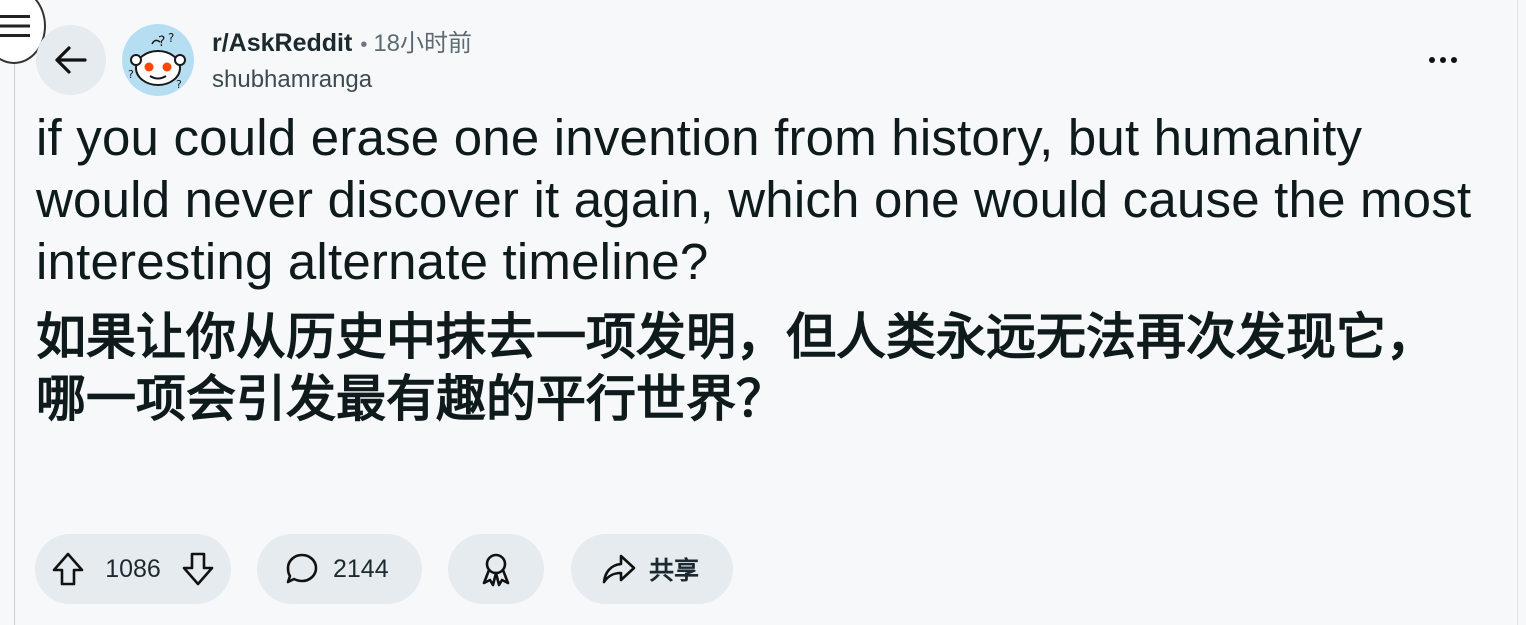  Describe the element at coordinates (302, 569) in the screenshot. I see `speech-bubble-icon` at that location.